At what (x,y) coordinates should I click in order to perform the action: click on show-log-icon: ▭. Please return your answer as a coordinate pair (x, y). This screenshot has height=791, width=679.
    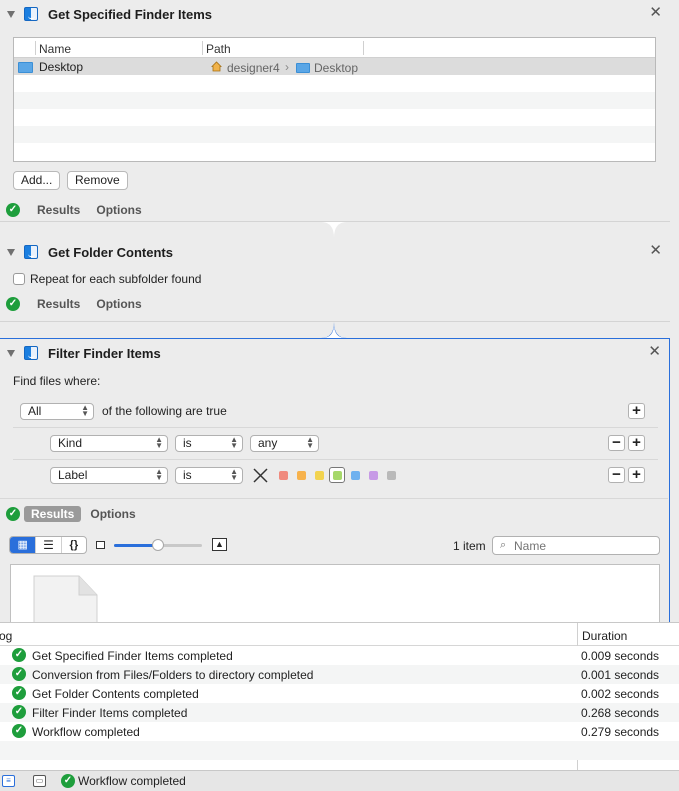
    Looking at the image, I should click on (39, 781).